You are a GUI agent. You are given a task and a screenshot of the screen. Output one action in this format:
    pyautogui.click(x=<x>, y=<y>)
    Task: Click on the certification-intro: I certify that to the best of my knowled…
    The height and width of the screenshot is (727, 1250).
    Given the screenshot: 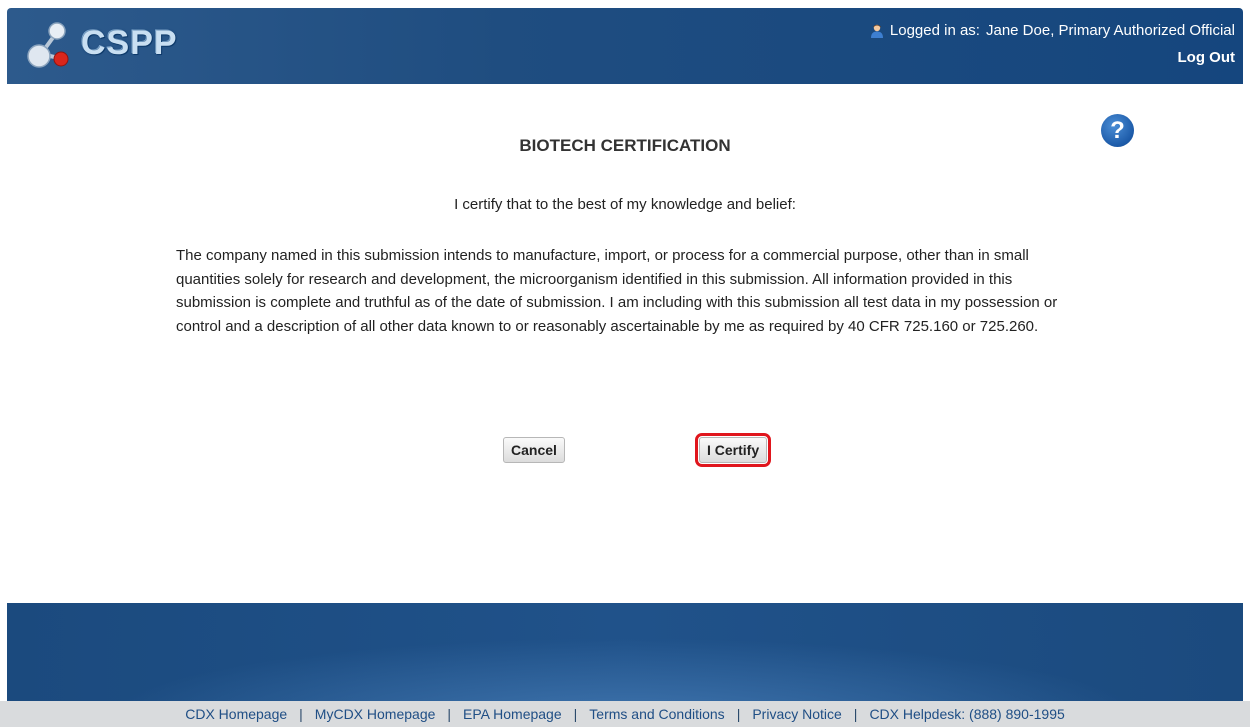 What is the action you would take?
    pyautogui.click(x=625, y=204)
    